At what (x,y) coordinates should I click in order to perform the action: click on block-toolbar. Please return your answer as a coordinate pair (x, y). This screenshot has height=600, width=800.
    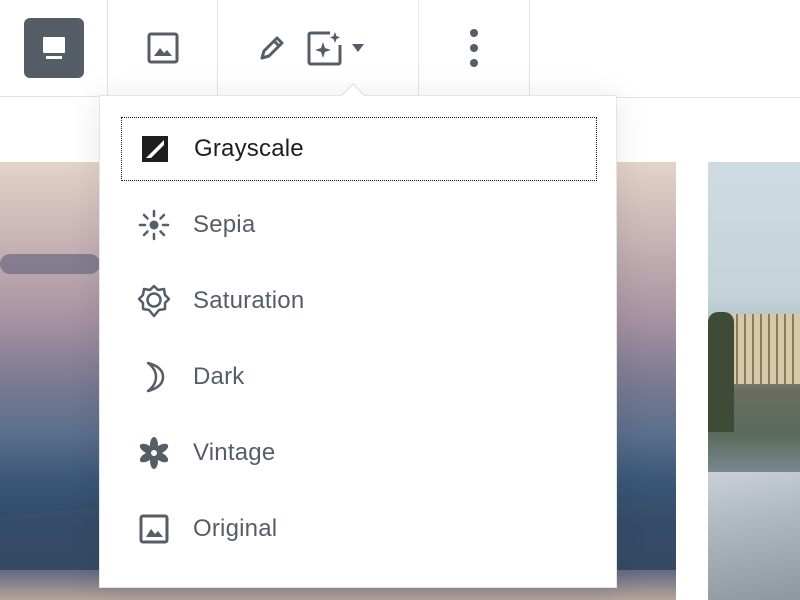
    Looking at the image, I should click on (265, 48).